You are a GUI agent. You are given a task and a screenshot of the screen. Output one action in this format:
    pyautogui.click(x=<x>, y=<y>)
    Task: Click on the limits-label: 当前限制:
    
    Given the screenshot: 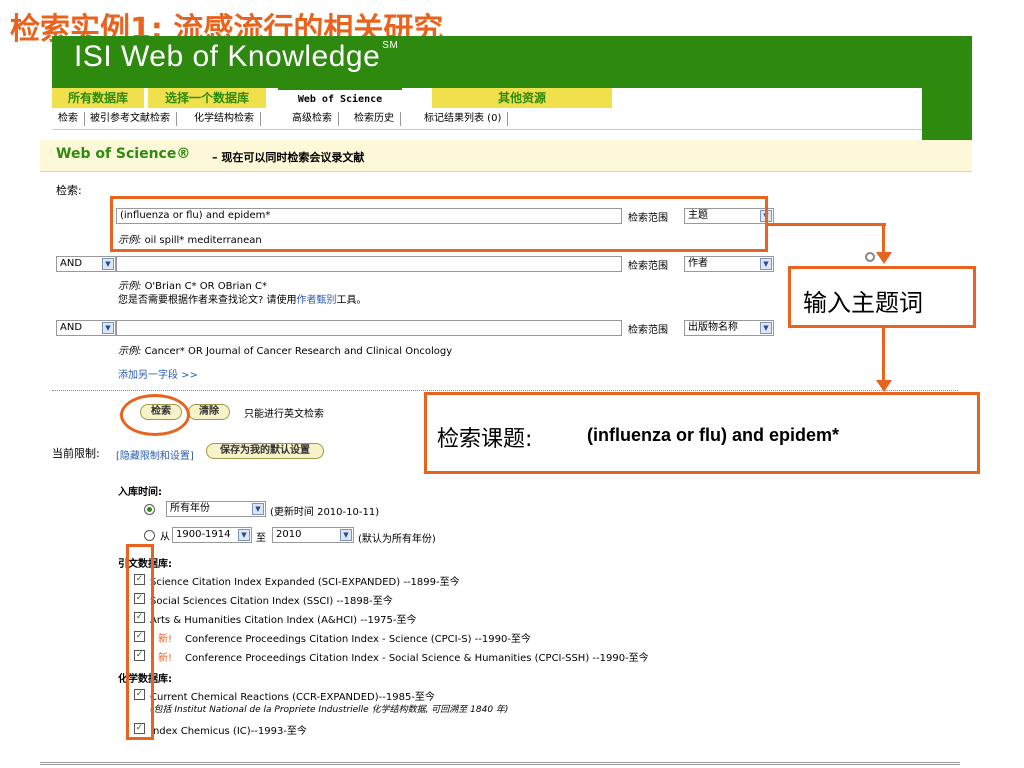 What is the action you would take?
    pyautogui.click(x=76, y=453)
    